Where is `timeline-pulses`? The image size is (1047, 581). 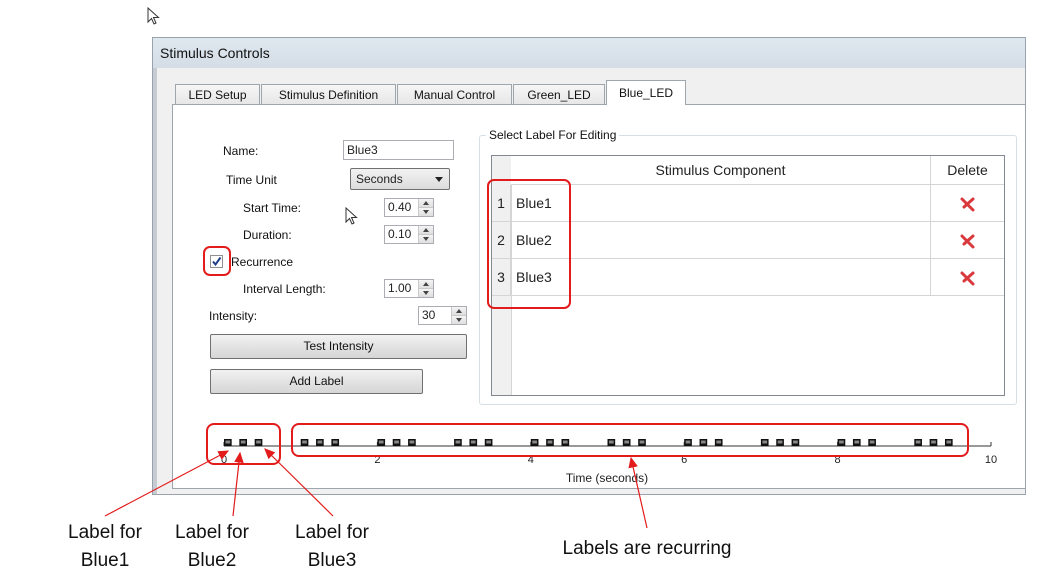 timeline-pulses is located at coordinates (588, 442).